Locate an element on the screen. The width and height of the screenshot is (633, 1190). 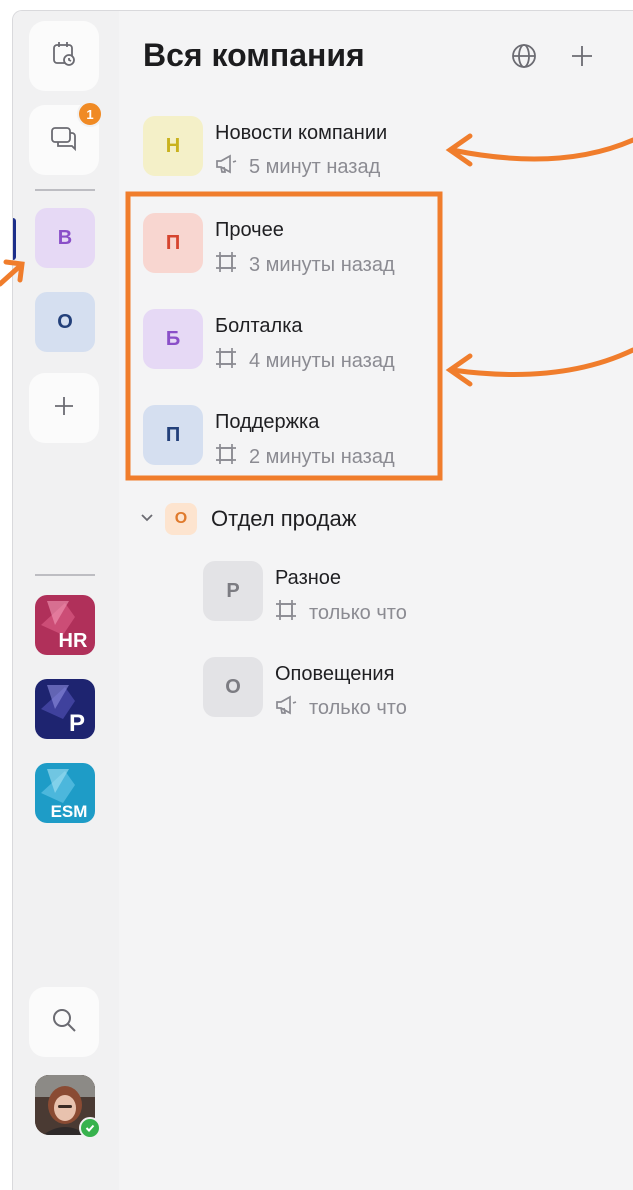
channel-meta: 5 минут назад is located at coordinates (297, 167).